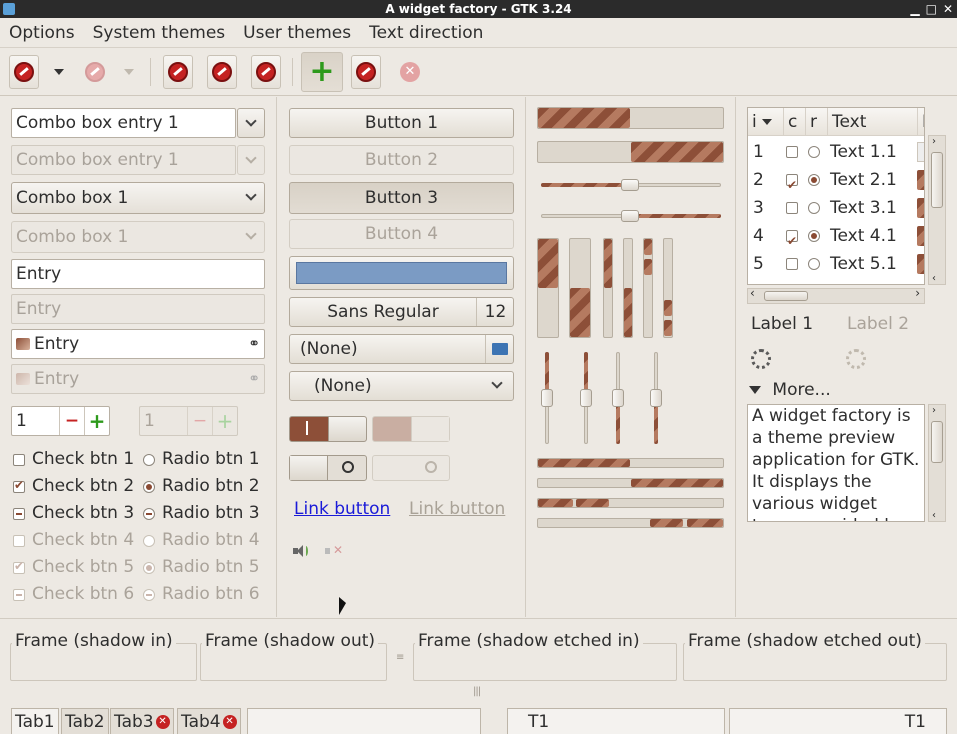 The height and width of the screenshot is (734, 957). I want to click on plus-icon: +, so click(96, 421).